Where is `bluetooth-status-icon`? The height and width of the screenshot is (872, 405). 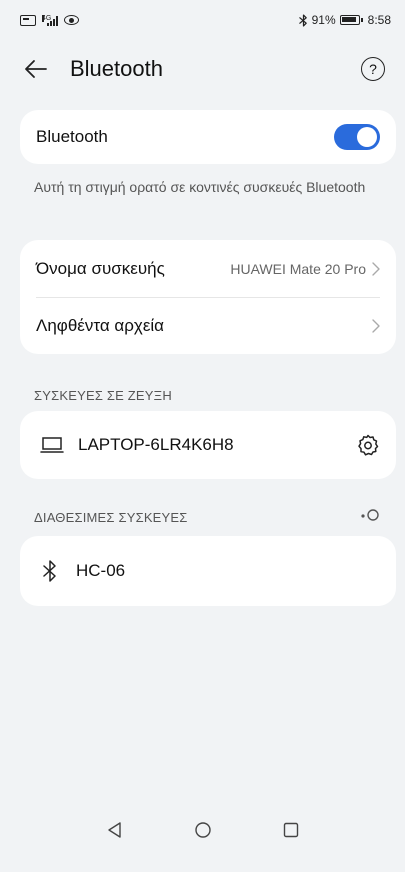
bluetooth-status-icon is located at coordinates (302, 20).